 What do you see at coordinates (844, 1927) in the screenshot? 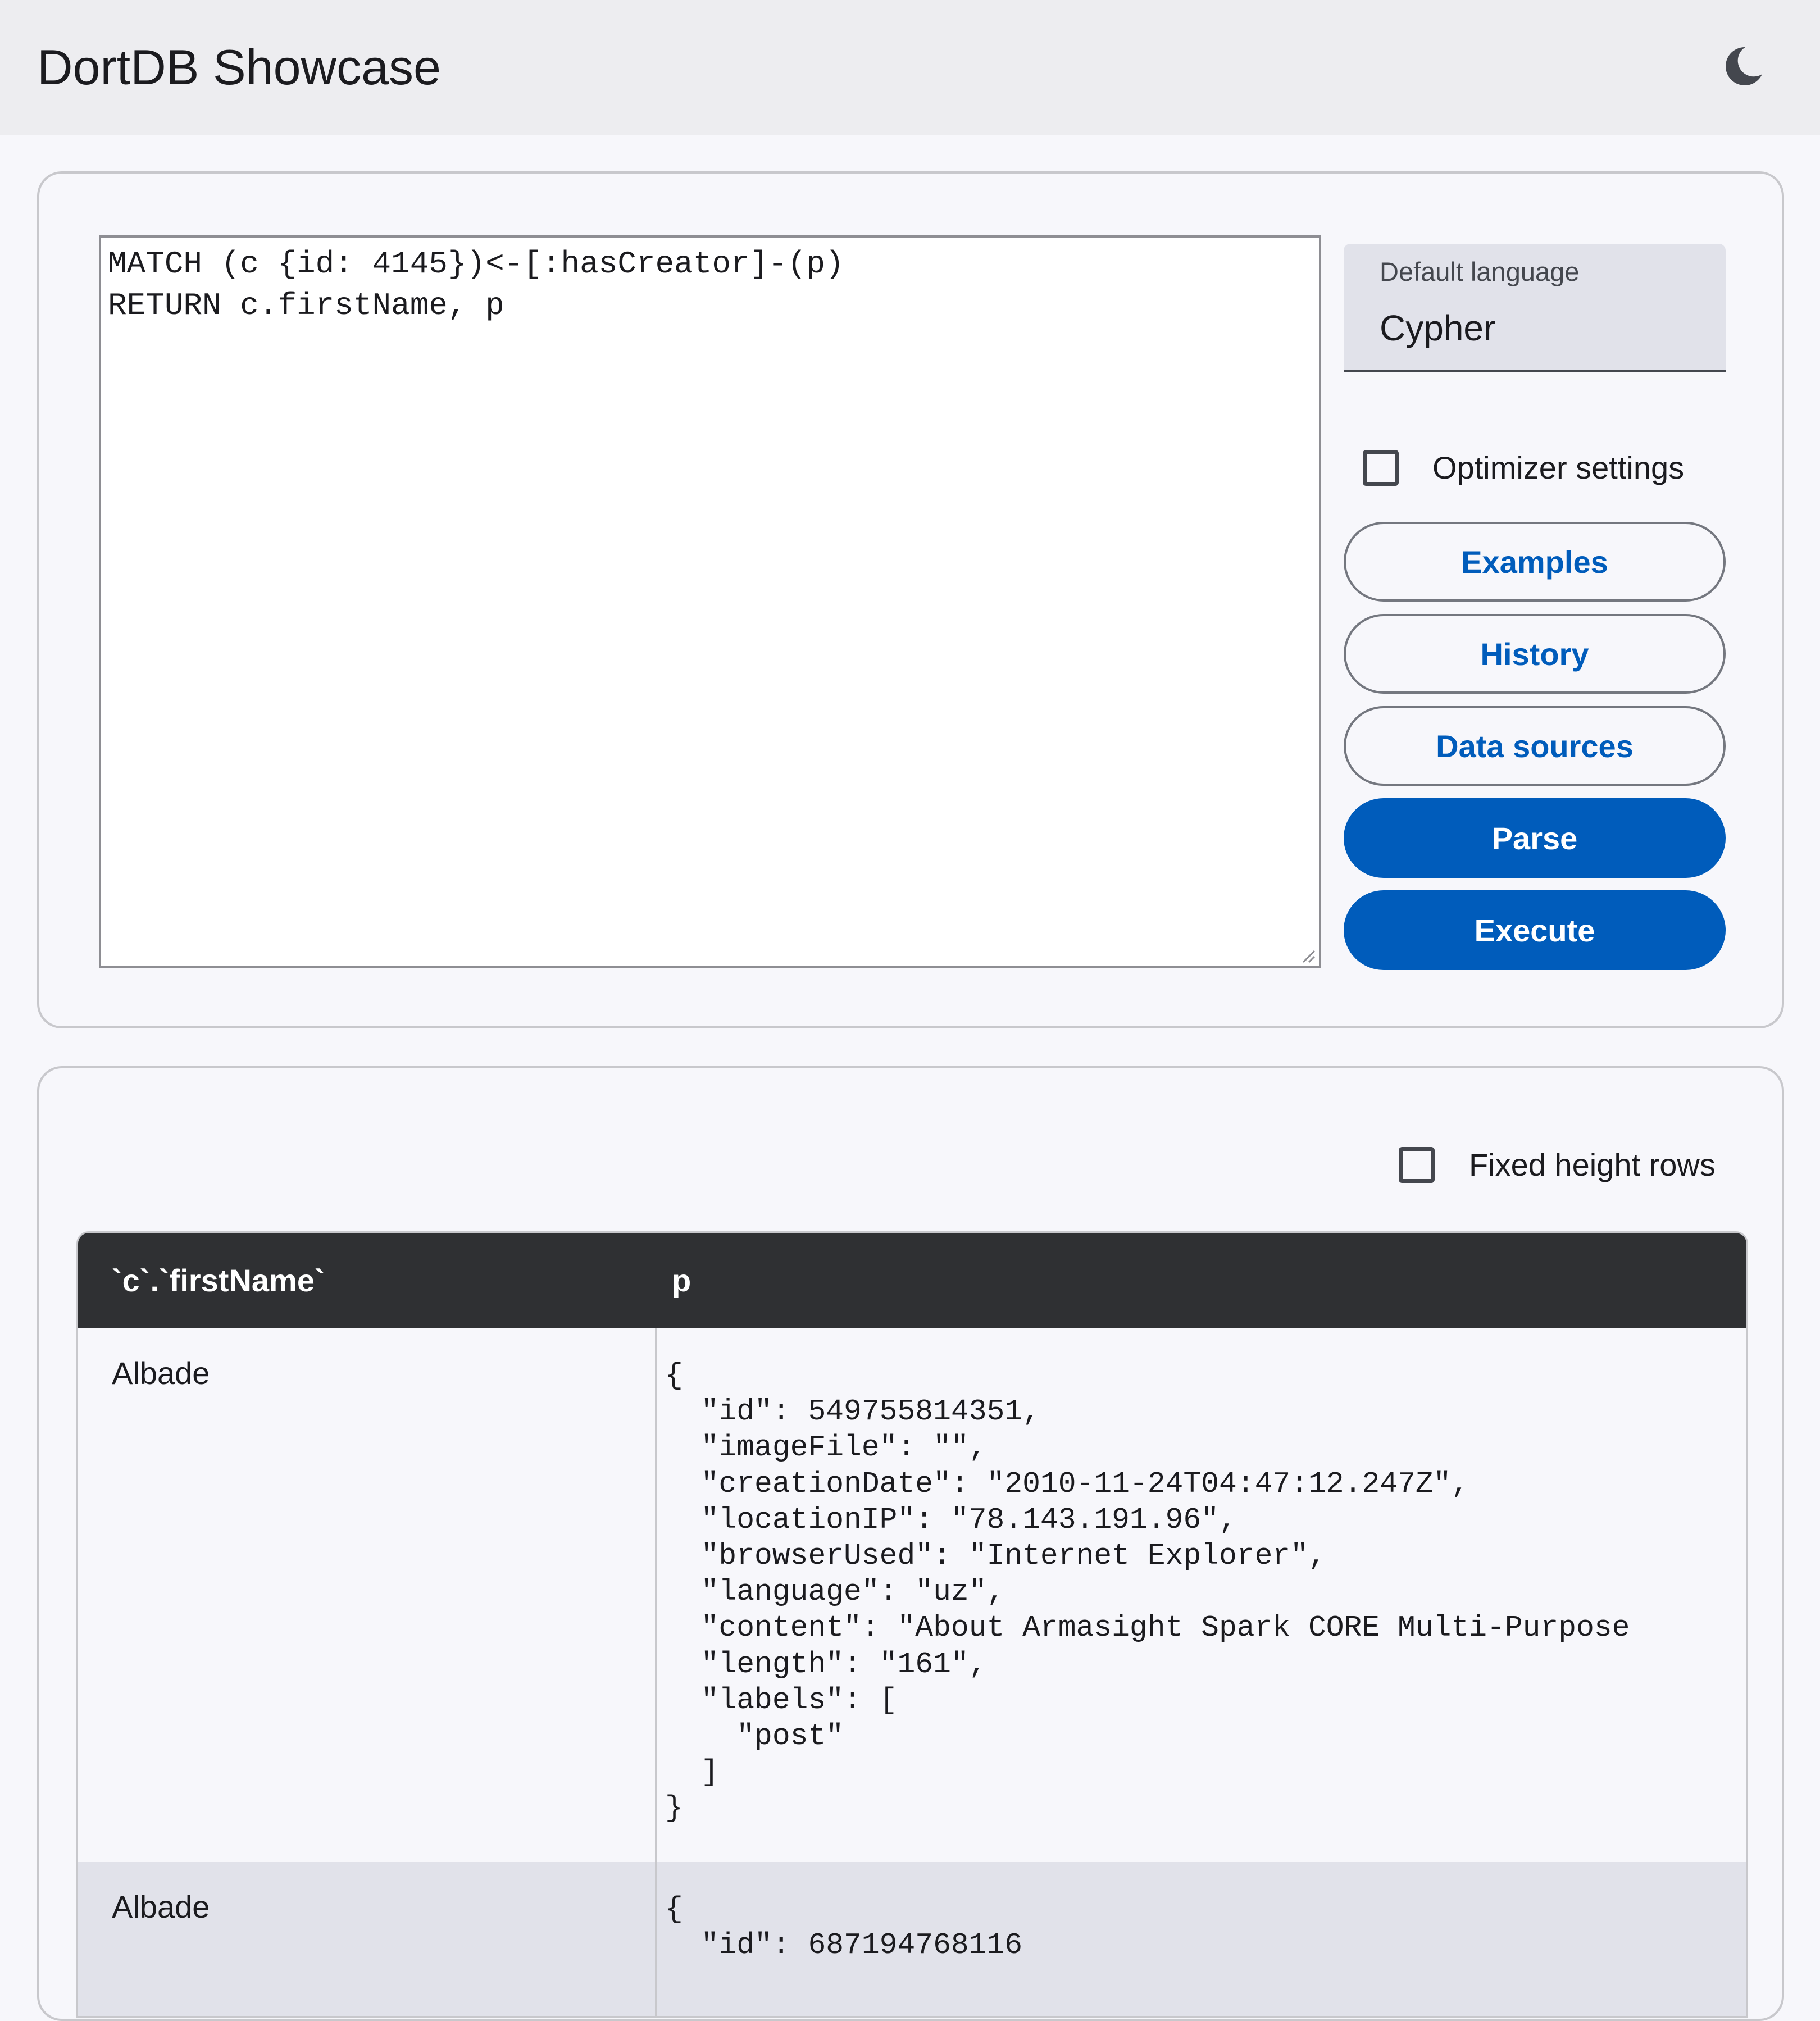
I see `cell-p-json: { "id": 687194768116` at bounding box center [844, 1927].